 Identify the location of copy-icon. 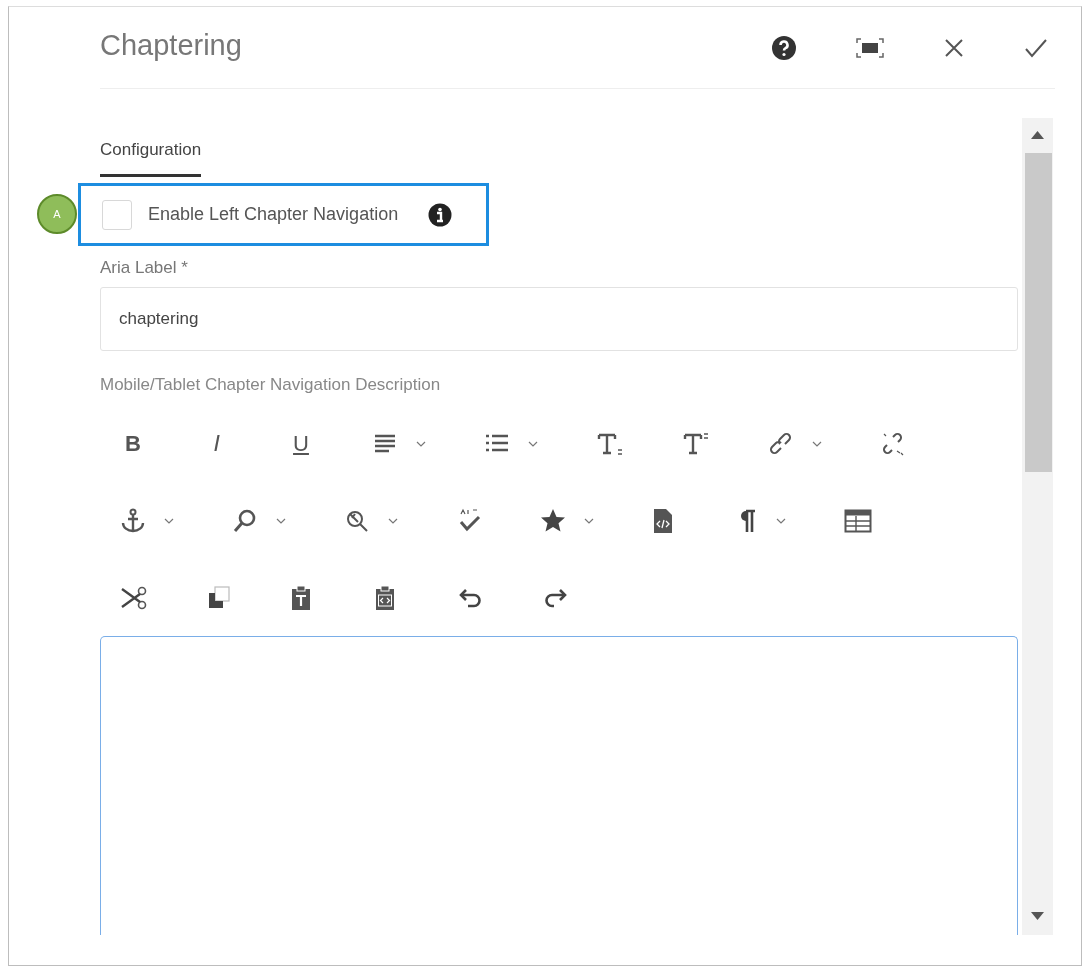
(219, 597).